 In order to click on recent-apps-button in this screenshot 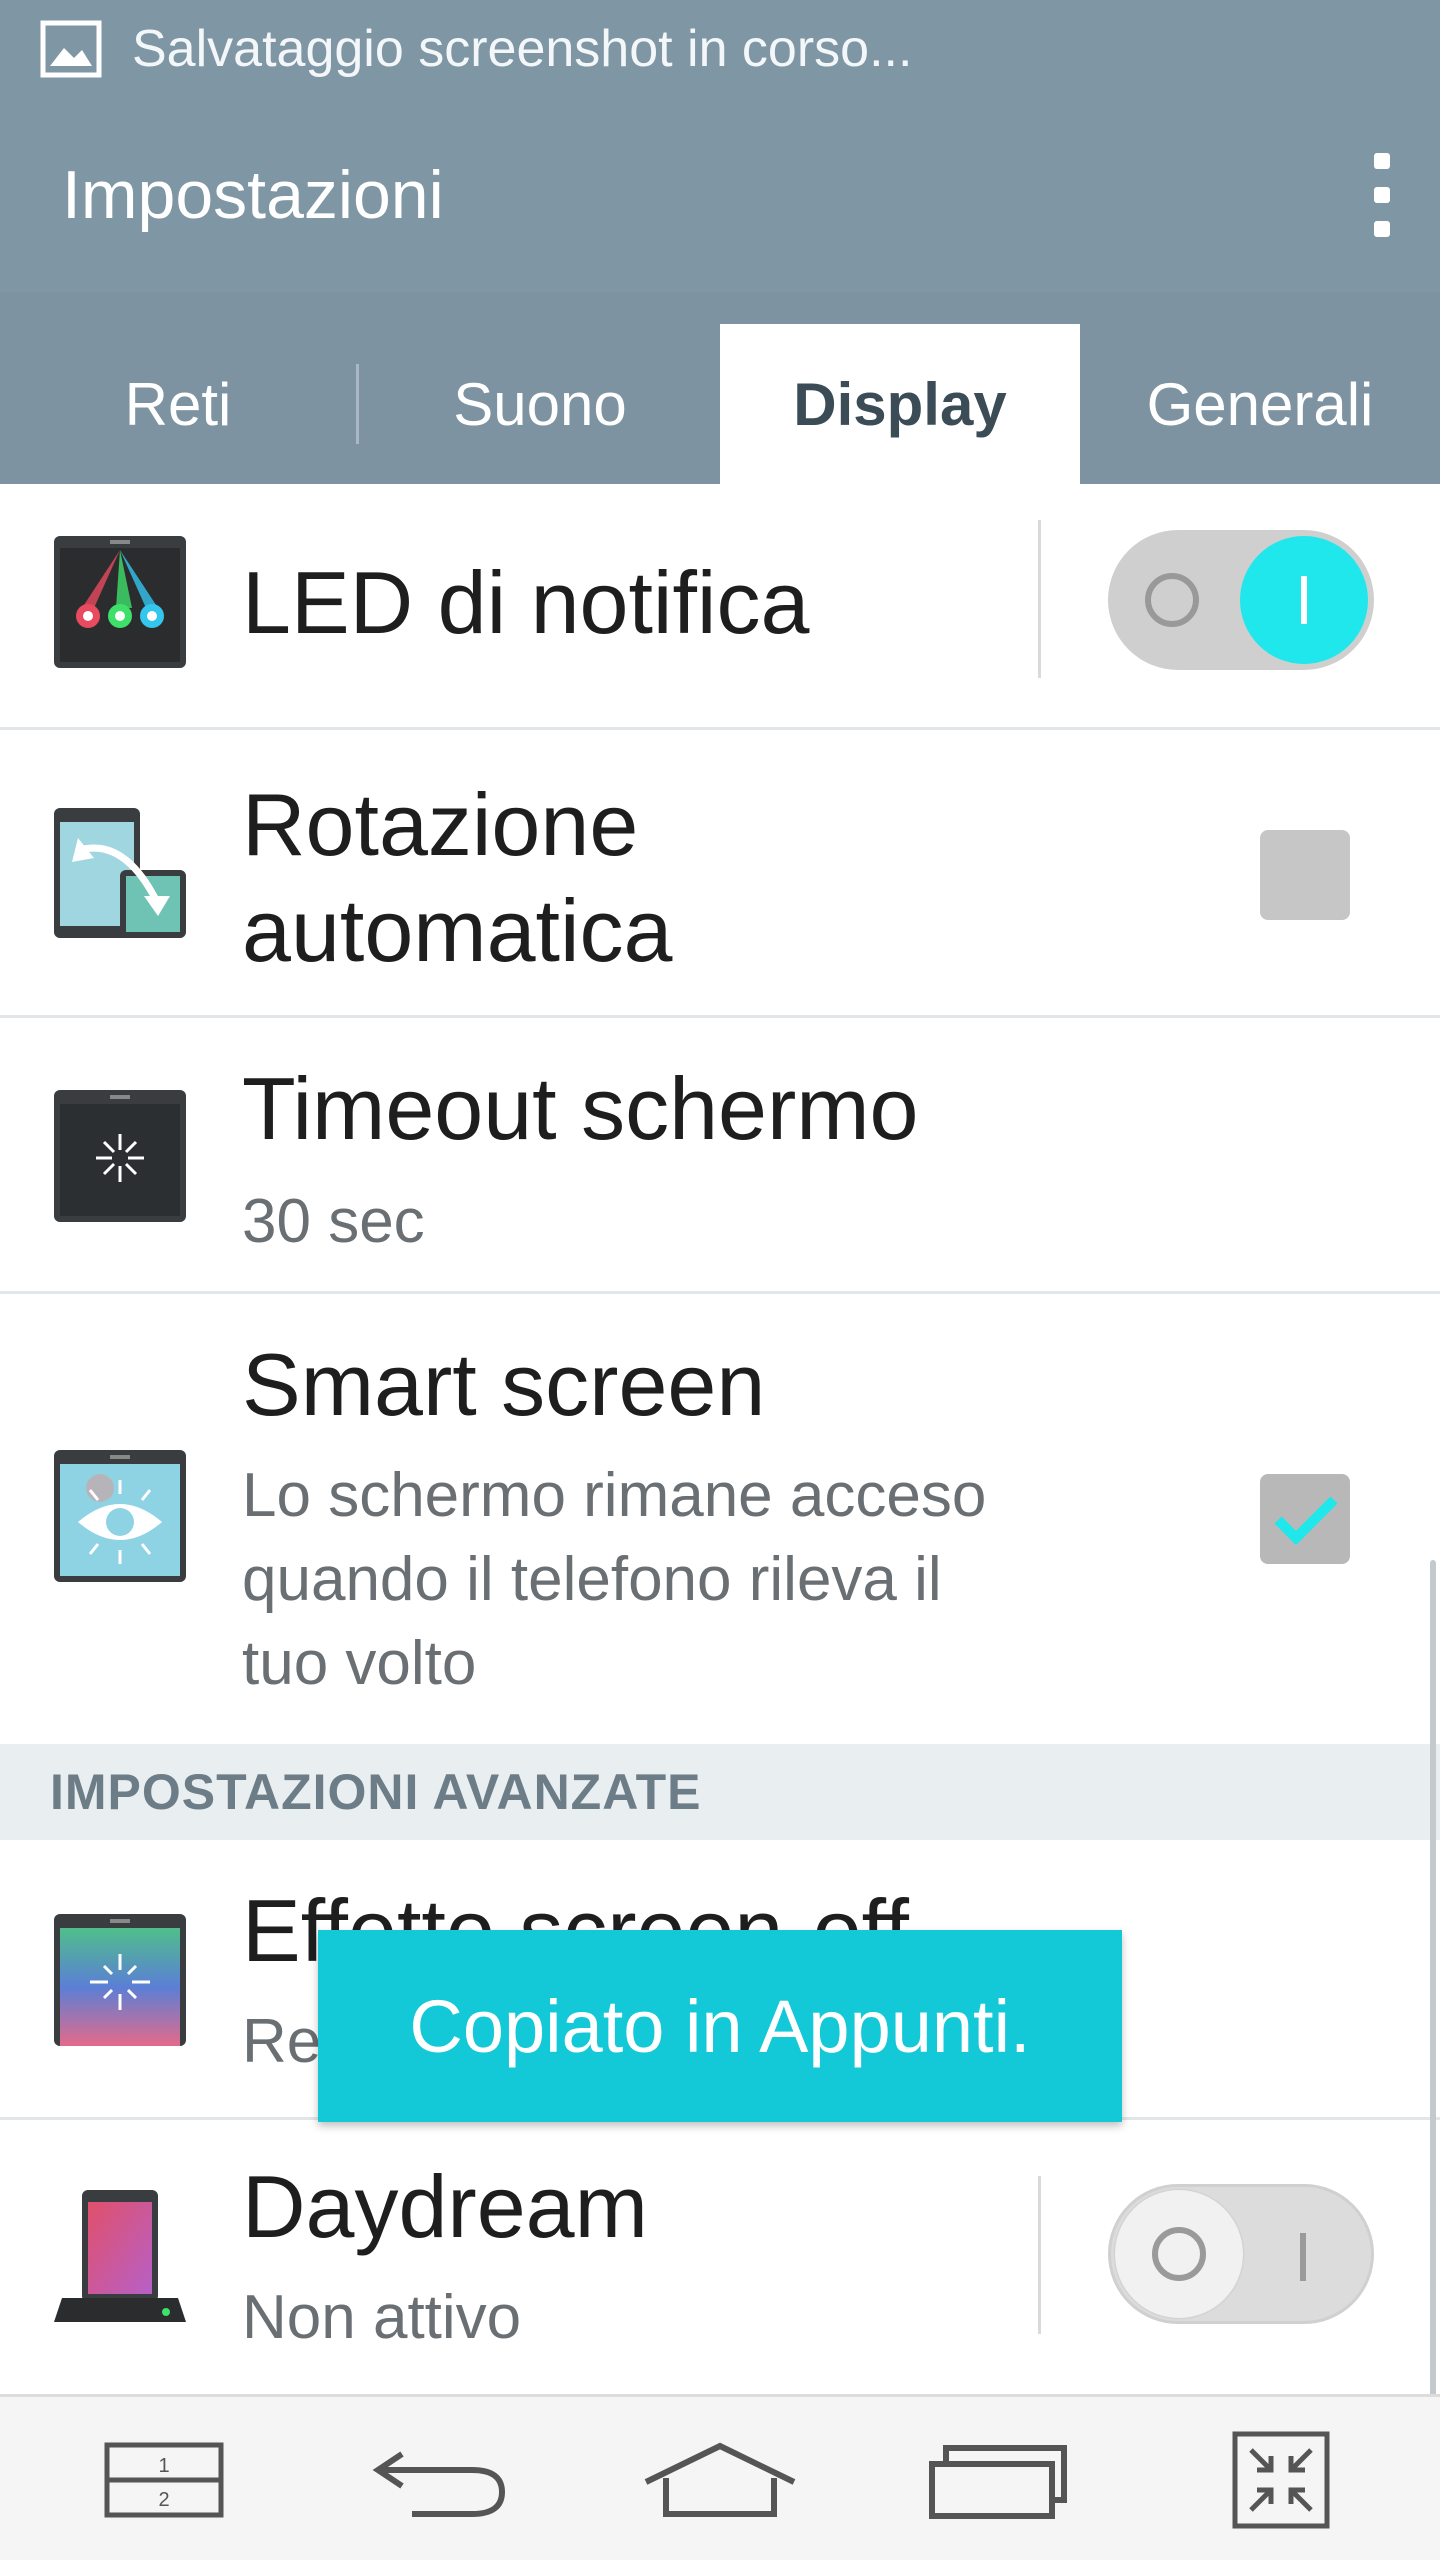, I will do `click(998, 2480)`.